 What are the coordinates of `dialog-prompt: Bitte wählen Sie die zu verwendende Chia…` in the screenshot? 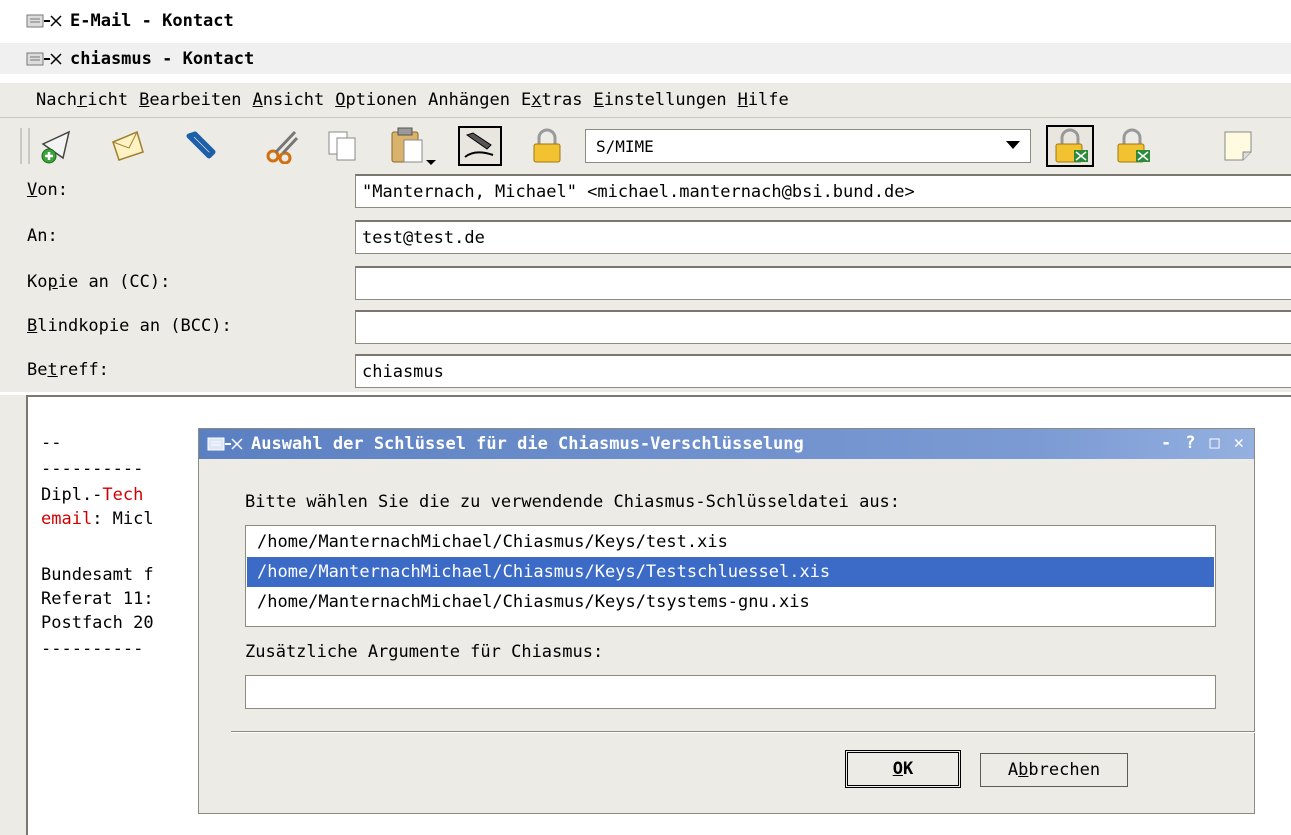 It's located at (573, 502).